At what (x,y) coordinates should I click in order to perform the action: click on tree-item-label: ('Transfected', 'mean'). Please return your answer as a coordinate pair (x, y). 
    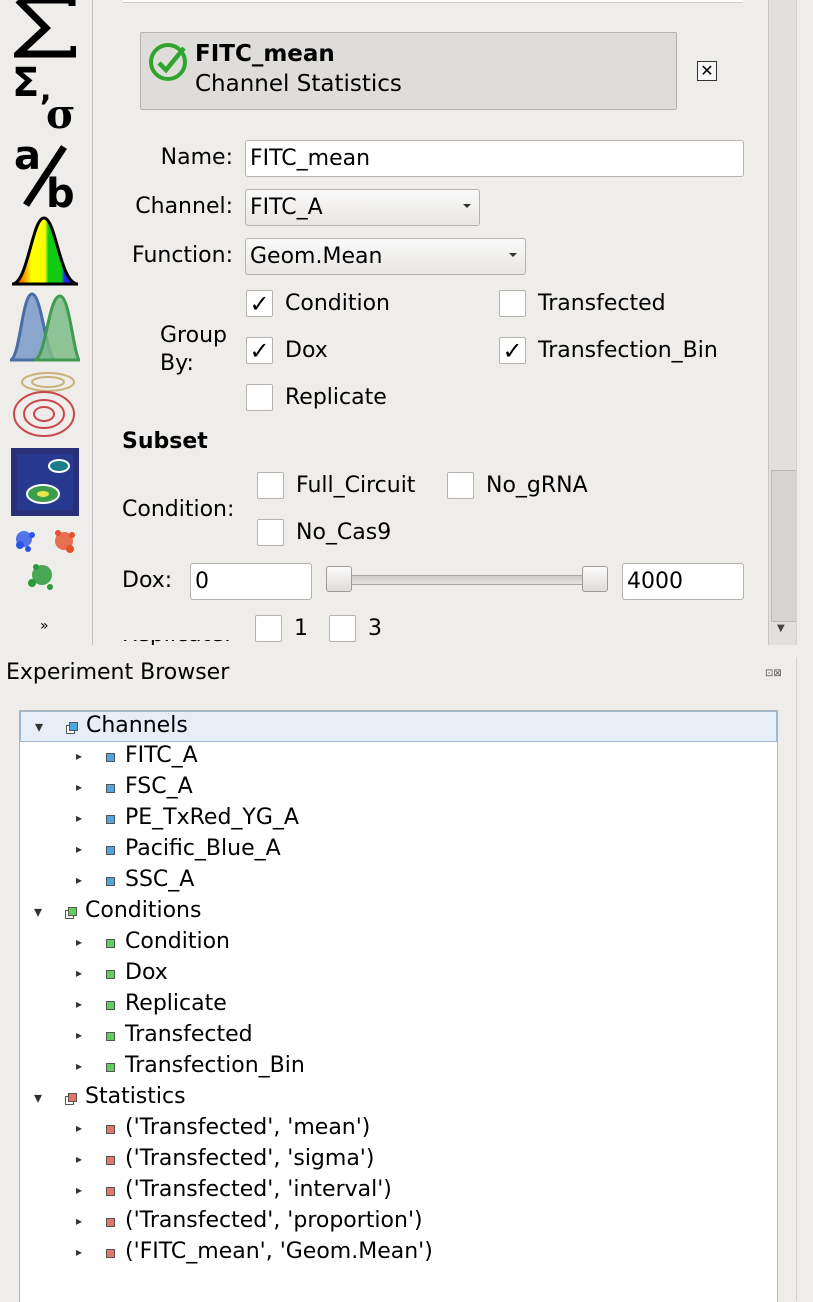
    Looking at the image, I should click on (248, 1127).